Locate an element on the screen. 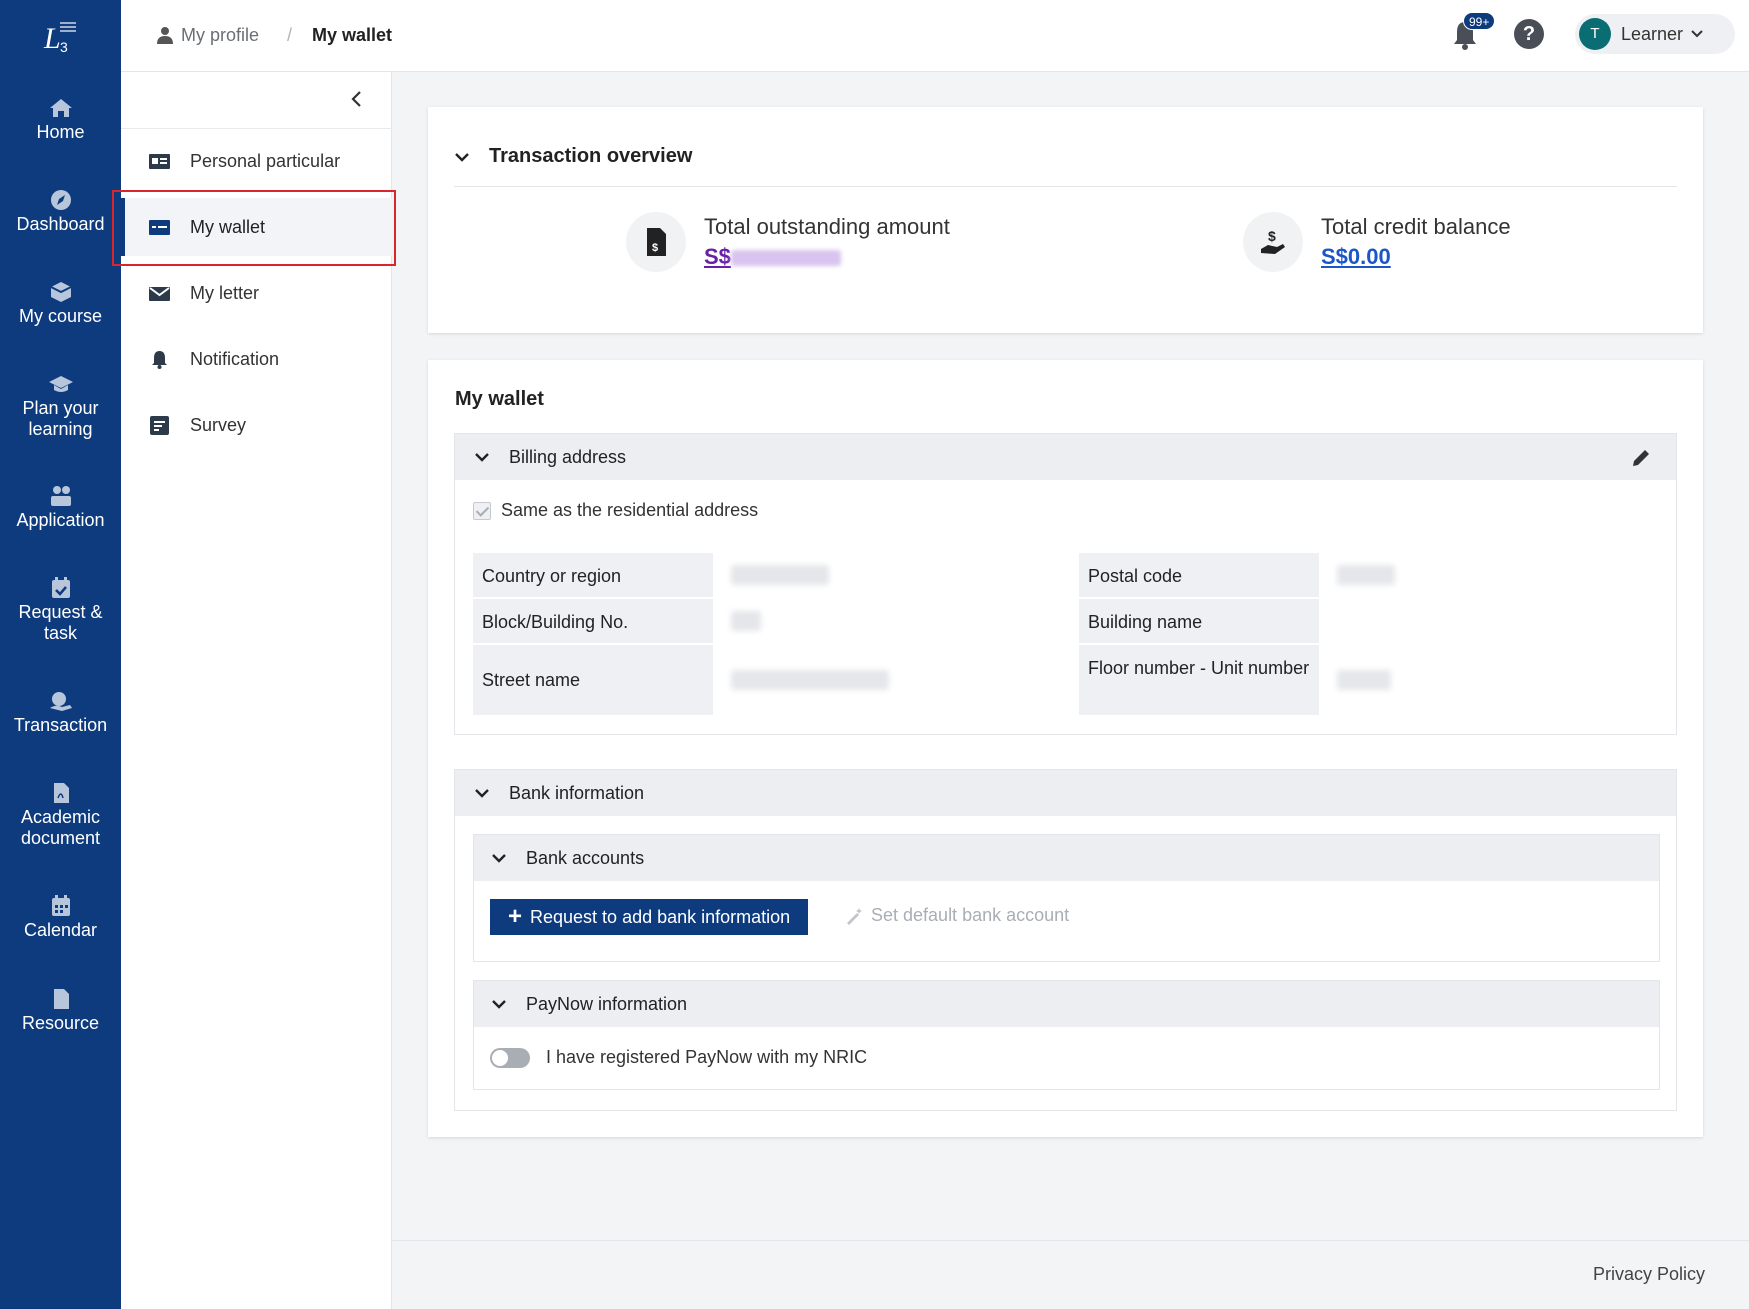 The height and width of the screenshot is (1309, 1749). wallet-card-icon is located at coordinates (159, 227).